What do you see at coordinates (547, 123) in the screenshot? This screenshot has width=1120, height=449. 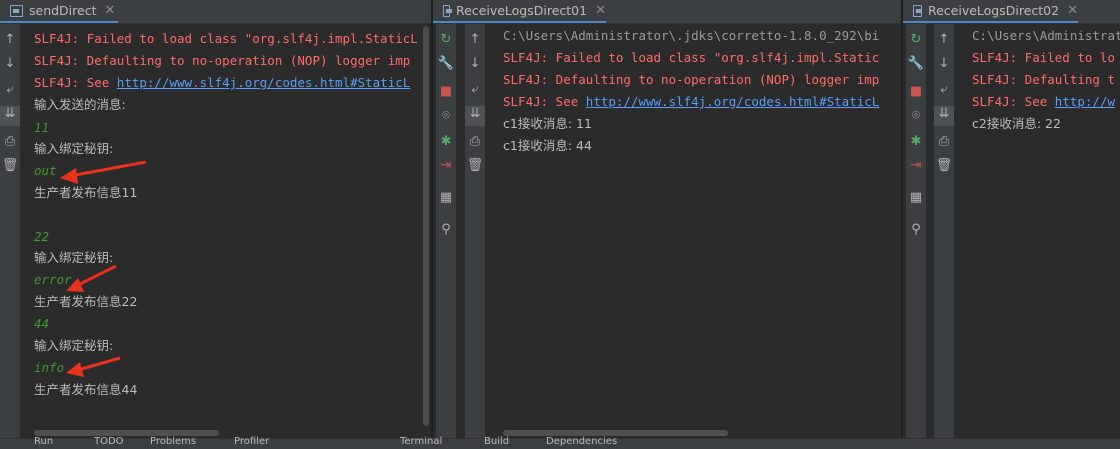 I see `console-line: c1接收消息: 11` at bounding box center [547, 123].